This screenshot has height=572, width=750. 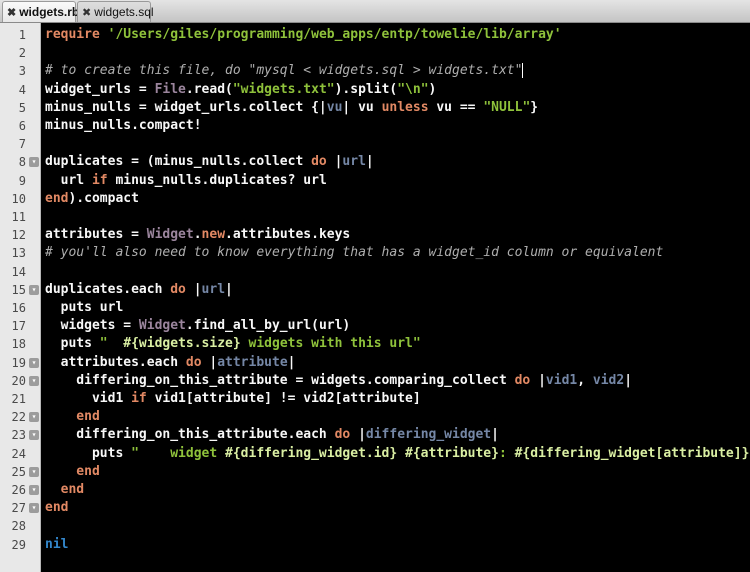 I want to click on tab-label: widgets.sql, so click(x=124, y=12).